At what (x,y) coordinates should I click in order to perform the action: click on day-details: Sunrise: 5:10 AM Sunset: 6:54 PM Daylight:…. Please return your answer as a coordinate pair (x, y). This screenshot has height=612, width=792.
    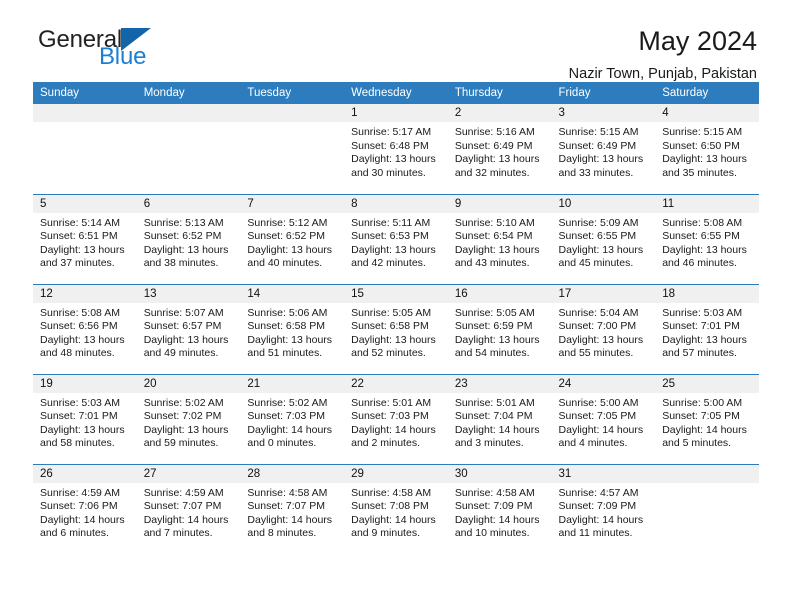
    Looking at the image, I should click on (500, 242).